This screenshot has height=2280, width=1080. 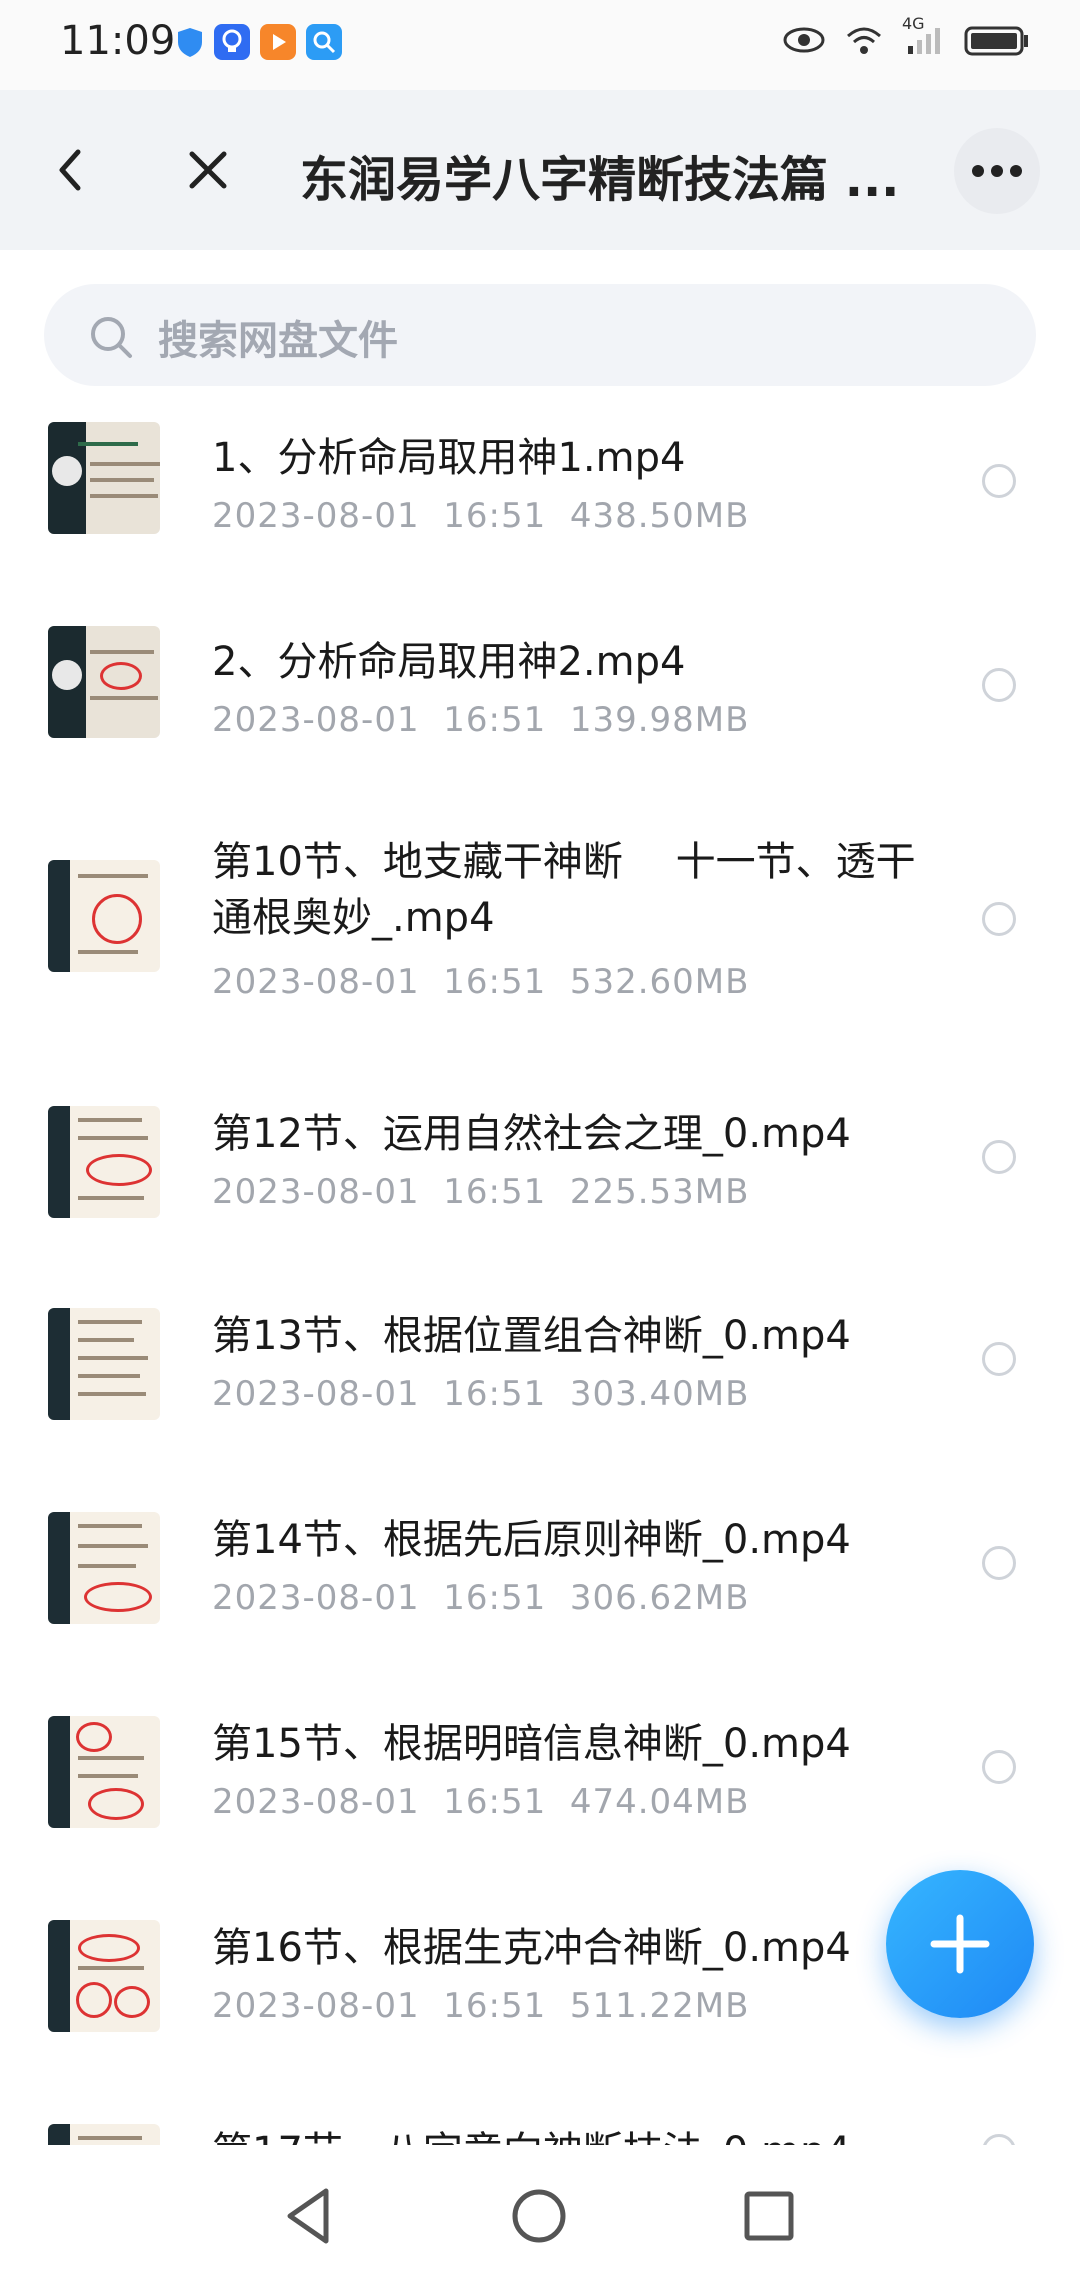 I want to click on file-name: 第15节、根据明暗信息神断_0.mp4, so click(x=531, y=1744).